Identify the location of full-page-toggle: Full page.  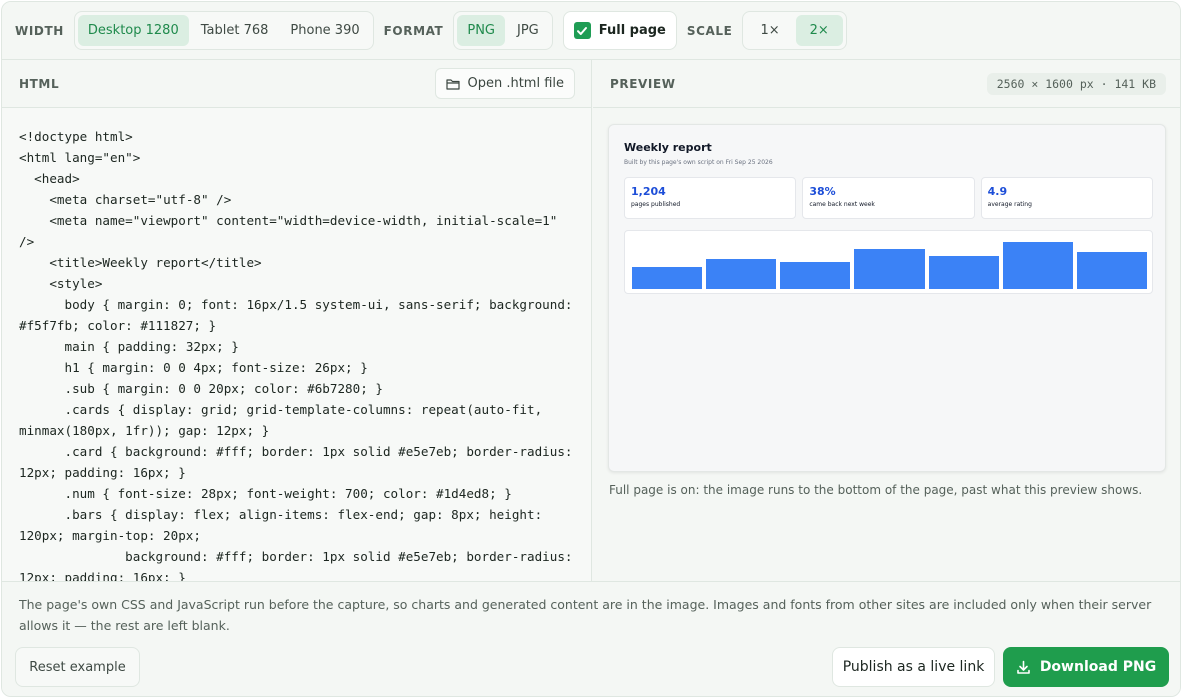
(619, 30).